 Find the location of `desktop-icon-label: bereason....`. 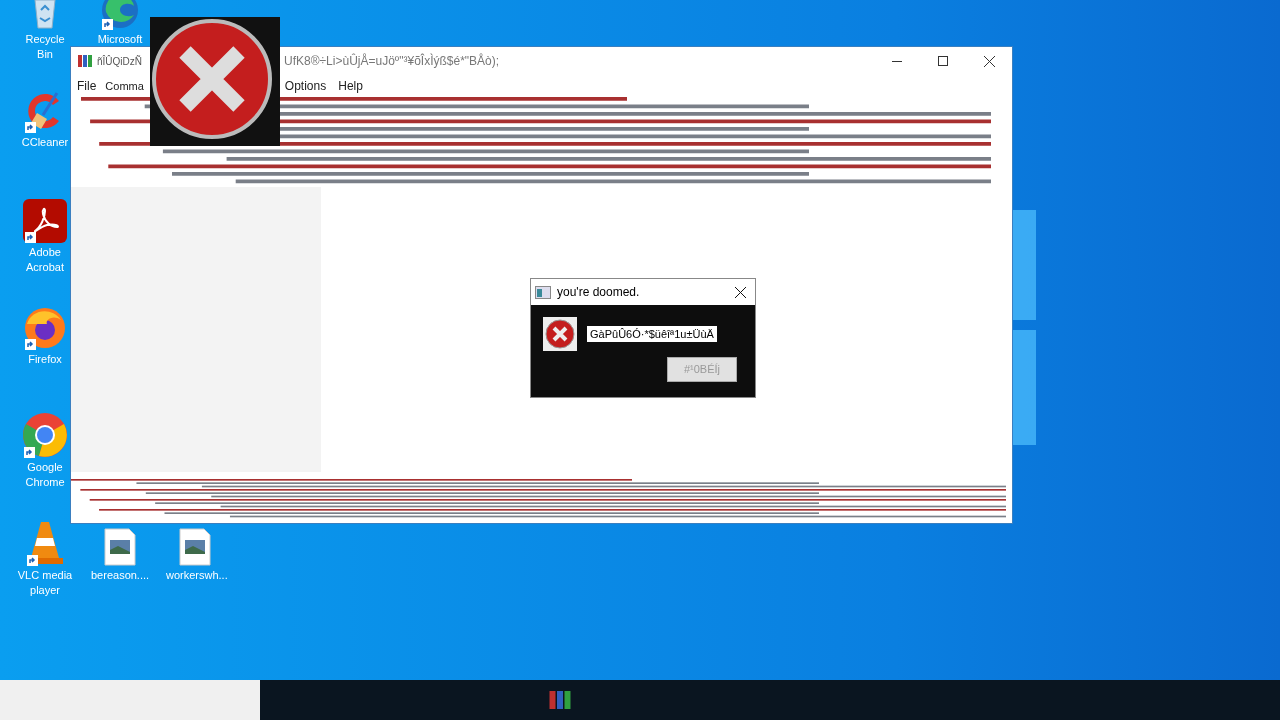

desktop-icon-label: bereason.... is located at coordinates (120, 575).